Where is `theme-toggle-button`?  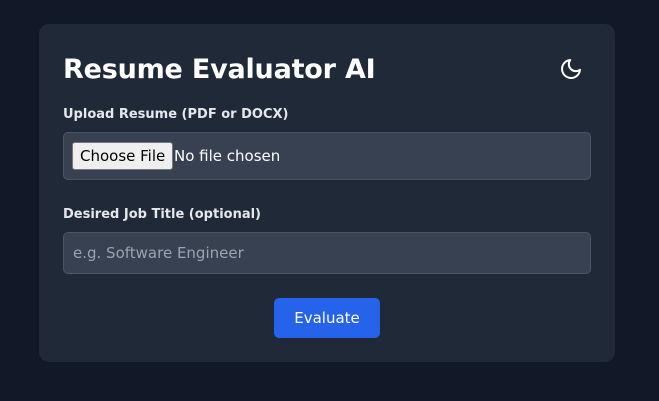 theme-toggle-button is located at coordinates (571, 69).